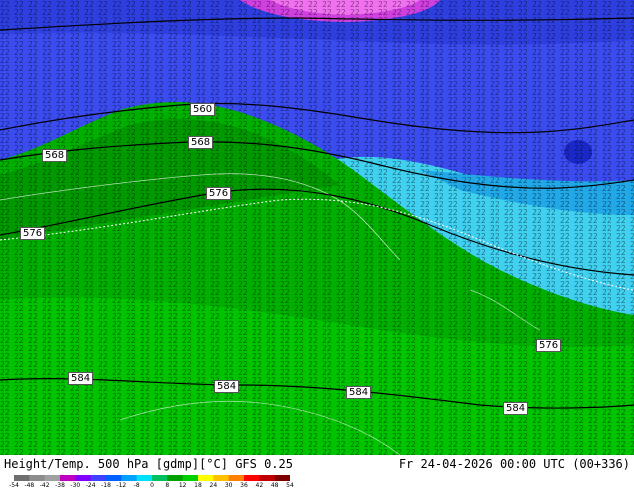 This screenshot has width=634, height=490. What do you see at coordinates (29, 485) in the screenshot?
I see `colorbar-tick-label: -48` at bounding box center [29, 485].